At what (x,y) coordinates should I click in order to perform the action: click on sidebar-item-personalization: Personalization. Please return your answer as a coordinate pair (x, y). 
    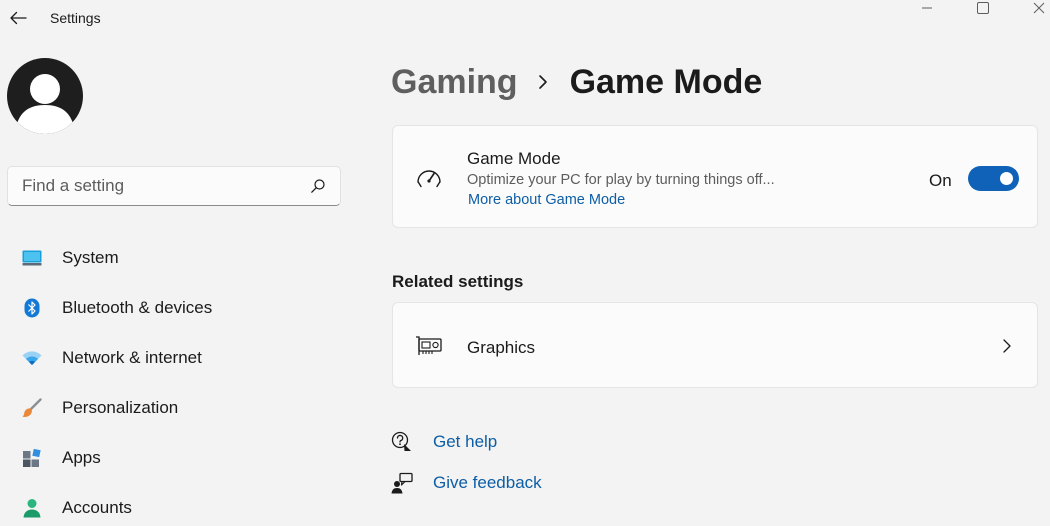
    Looking at the image, I should click on (175, 408).